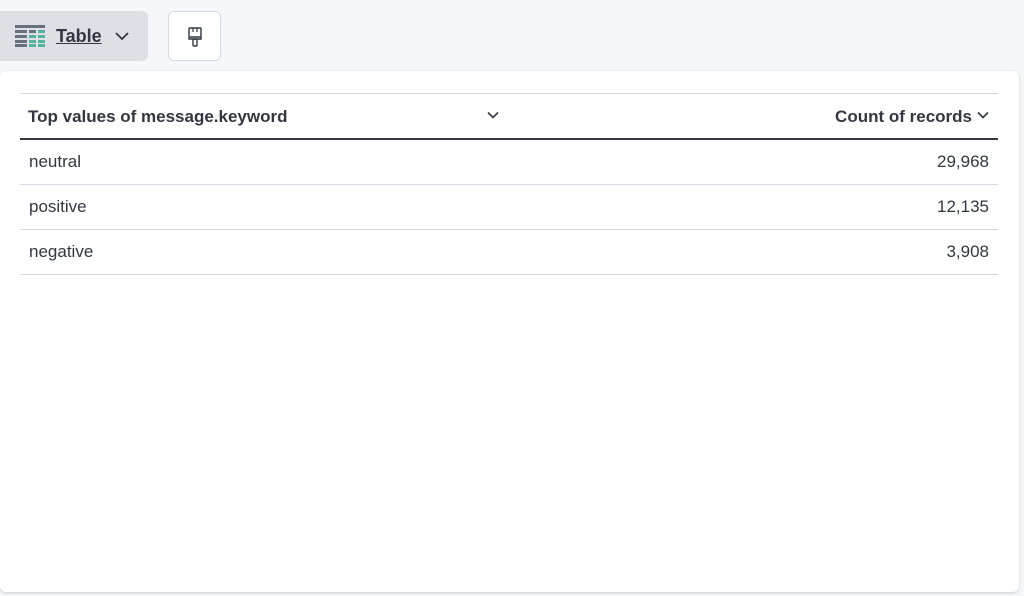 This screenshot has width=1024, height=596. I want to click on table-cell-value: neutral, so click(55, 161).